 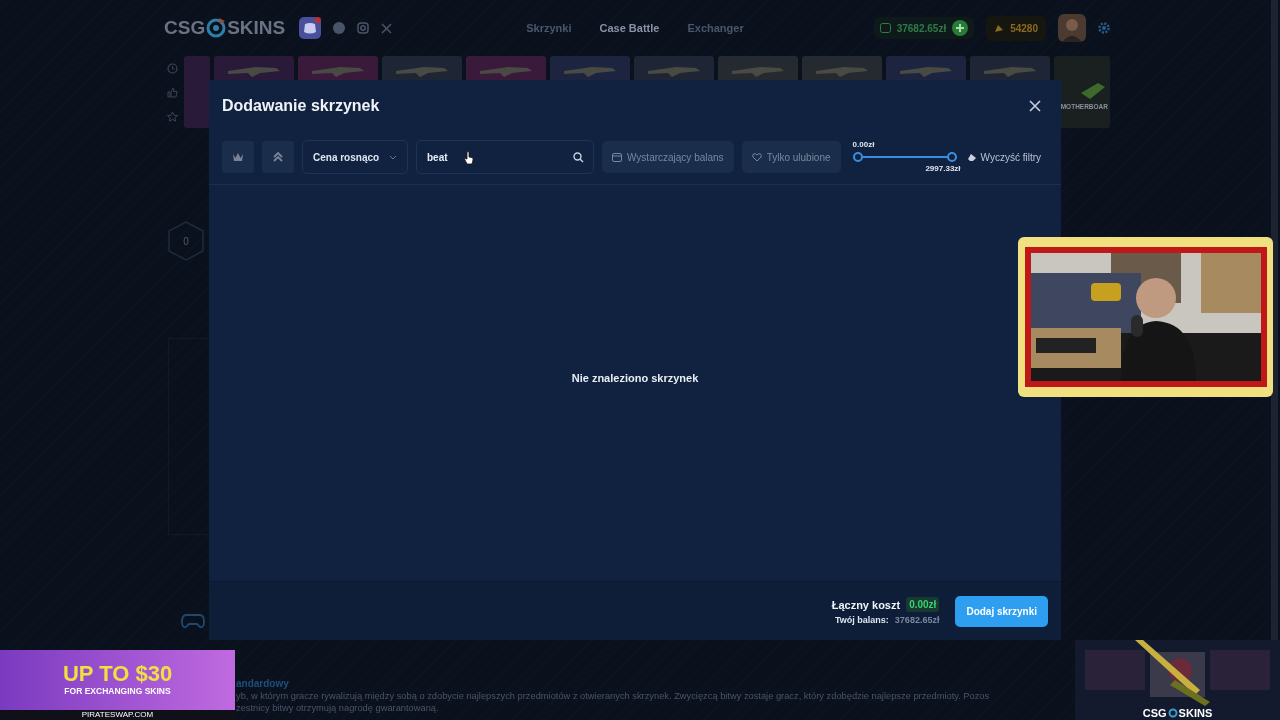 I want to click on site-logo: CSG SKINS, so click(x=225, y=28).